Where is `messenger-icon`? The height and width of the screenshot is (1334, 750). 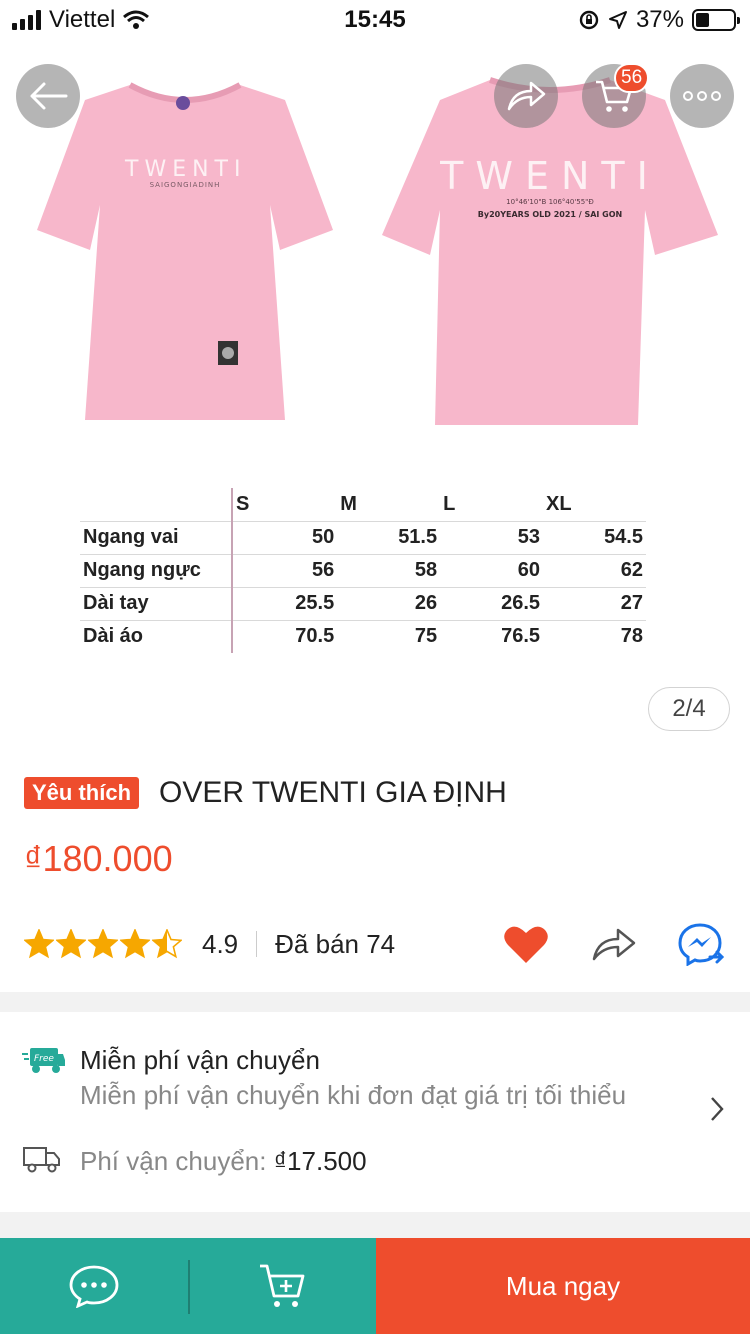 messenger-icon is located at coordinates (701, 944).